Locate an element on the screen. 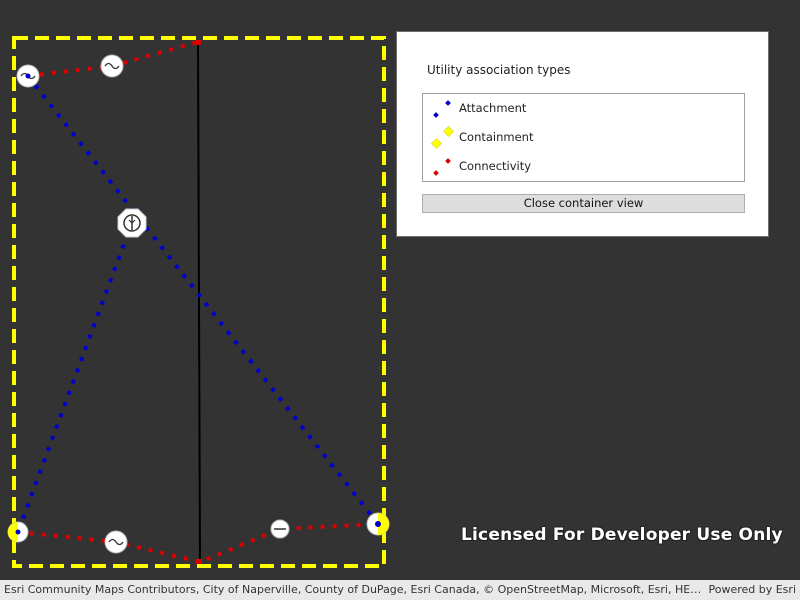 The image size is (800, 600). attachment-association is located at coordinates (75, 377).